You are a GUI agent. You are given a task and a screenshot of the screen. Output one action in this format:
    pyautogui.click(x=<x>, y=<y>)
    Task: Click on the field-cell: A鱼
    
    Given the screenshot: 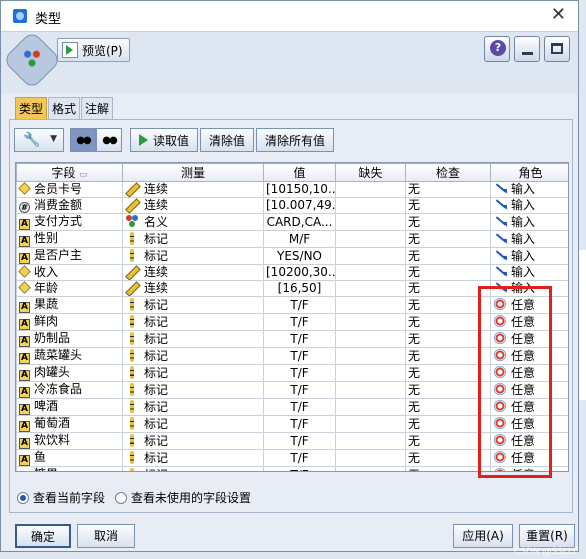 What is the action you would take?
    pyautogui.click(x=69, y=458)
    